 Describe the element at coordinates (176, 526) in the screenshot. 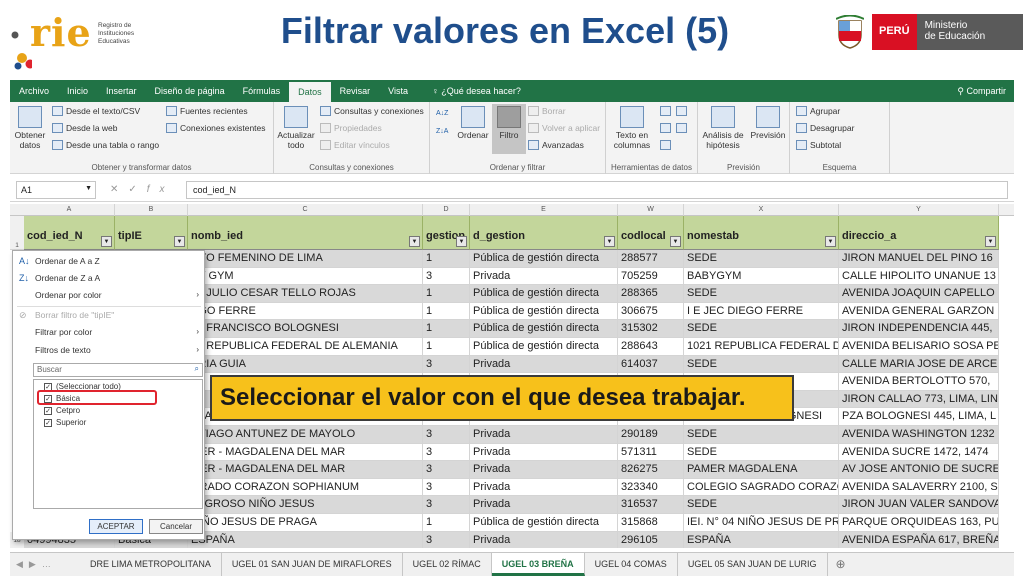

I see `cancel-button: Cancelar` at that location.